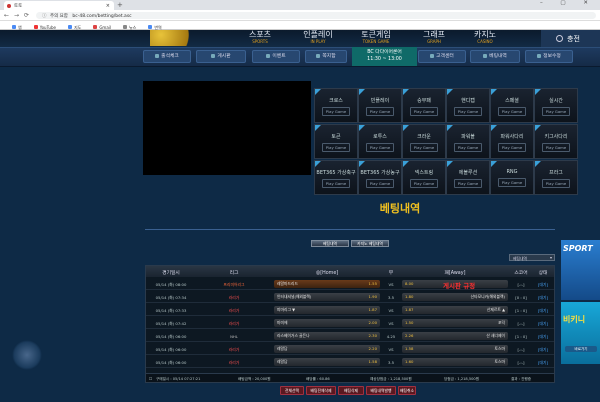 The image size is (600, 402). I want to click on checkbox: ☐, so click(150, 379).